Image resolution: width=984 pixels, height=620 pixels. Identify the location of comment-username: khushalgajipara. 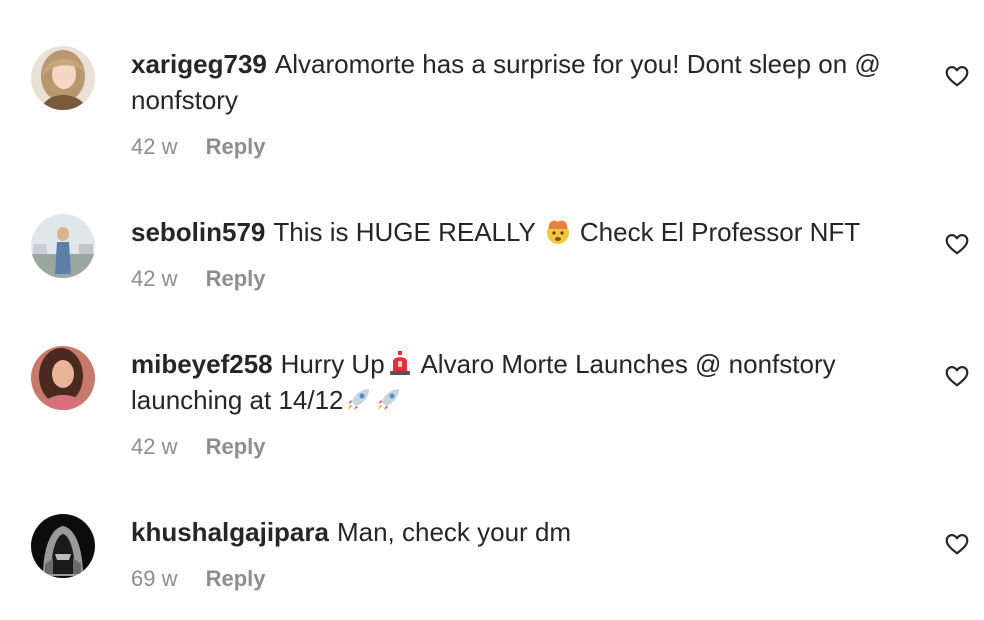
(230, 532).